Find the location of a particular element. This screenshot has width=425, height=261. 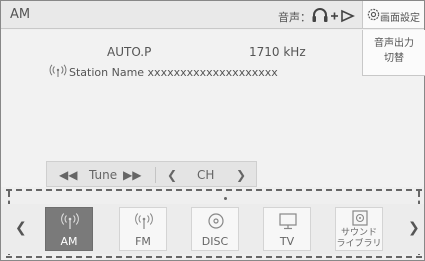

sound-library-line2: ライブラリ is located at coordinates (359, 244).